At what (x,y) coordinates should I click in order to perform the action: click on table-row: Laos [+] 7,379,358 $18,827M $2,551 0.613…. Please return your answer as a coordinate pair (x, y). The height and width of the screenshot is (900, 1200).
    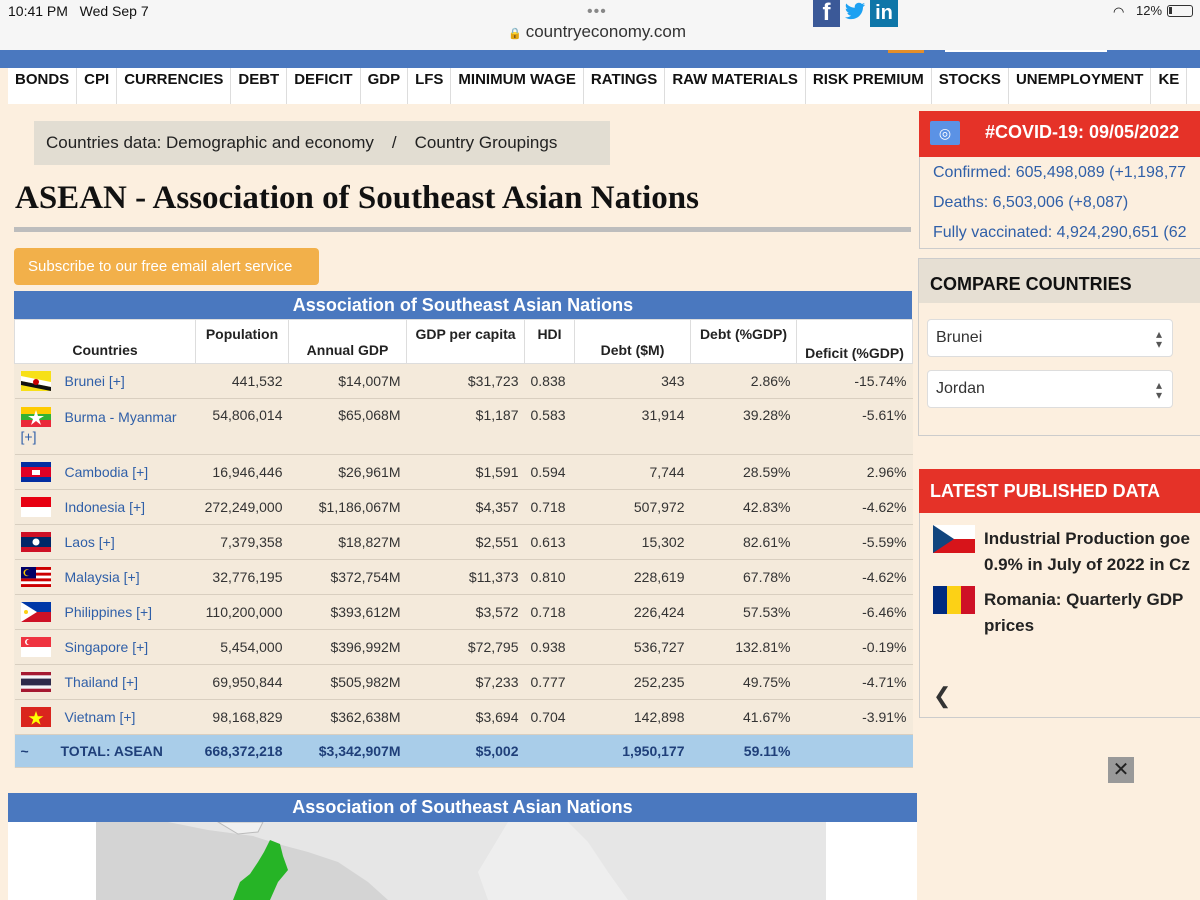
    Looking at the image, I should click on (463, 542).